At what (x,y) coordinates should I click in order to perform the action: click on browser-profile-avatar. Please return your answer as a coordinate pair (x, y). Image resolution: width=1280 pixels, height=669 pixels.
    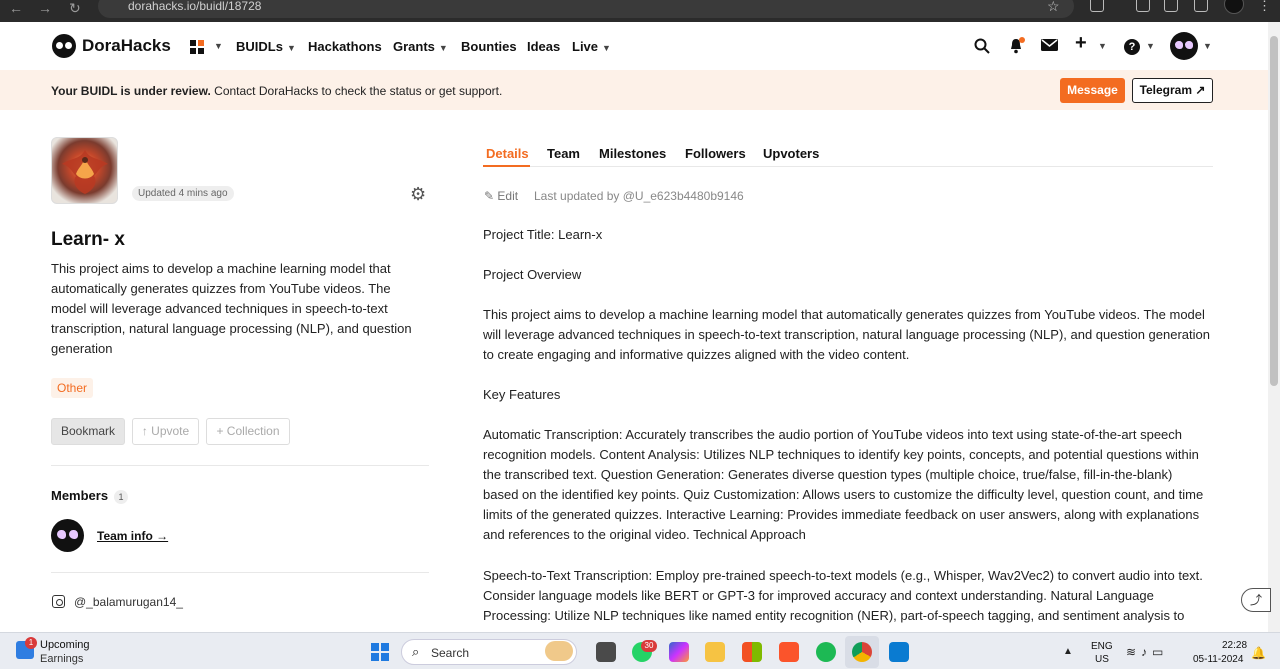
    Looking at the image, I should click on (1234, 7).